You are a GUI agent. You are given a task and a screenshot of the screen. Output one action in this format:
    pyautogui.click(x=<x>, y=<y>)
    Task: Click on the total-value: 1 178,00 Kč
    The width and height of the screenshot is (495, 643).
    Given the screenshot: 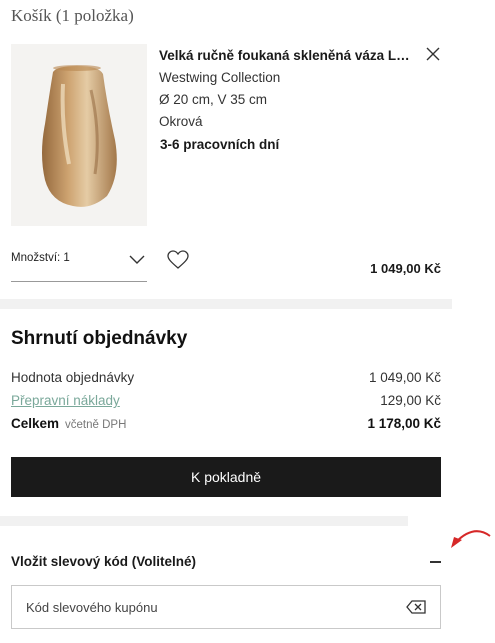 What is the action you would take?
    pyautogui.click(x=404, y=423)
    